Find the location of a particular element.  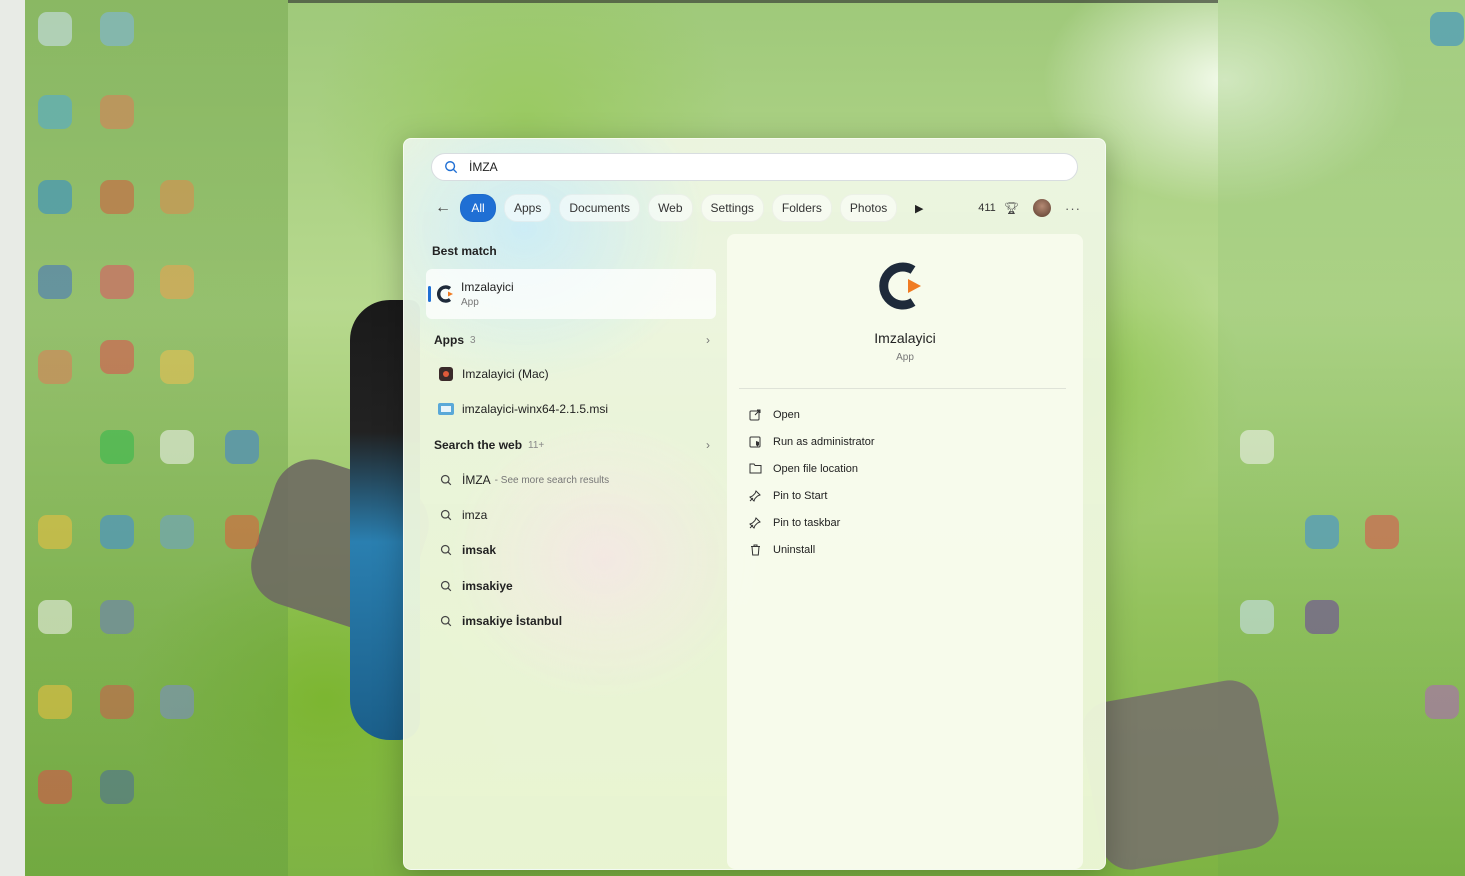

apps-section-header: Apps 3 › is located at coordinates (571, 340).